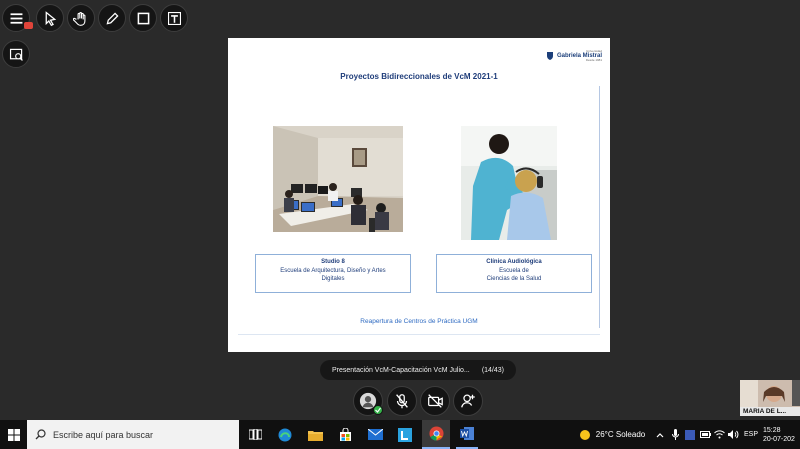 The image size is (800, 449). What do you see at coordinates (16, 18) in the screenshot?
I see `hamburger-menu-icon` at bounding box center [16, 18].